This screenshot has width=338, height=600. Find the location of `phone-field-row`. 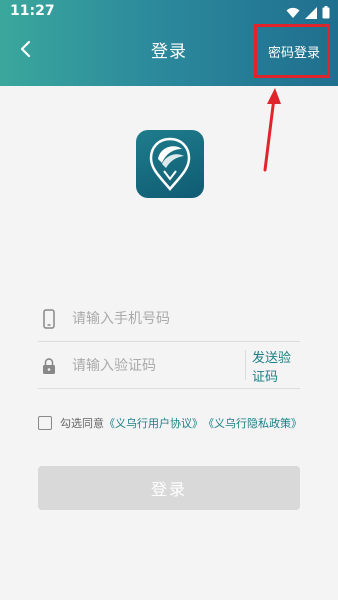

phone-field-row is located at coordinates (169, 319).